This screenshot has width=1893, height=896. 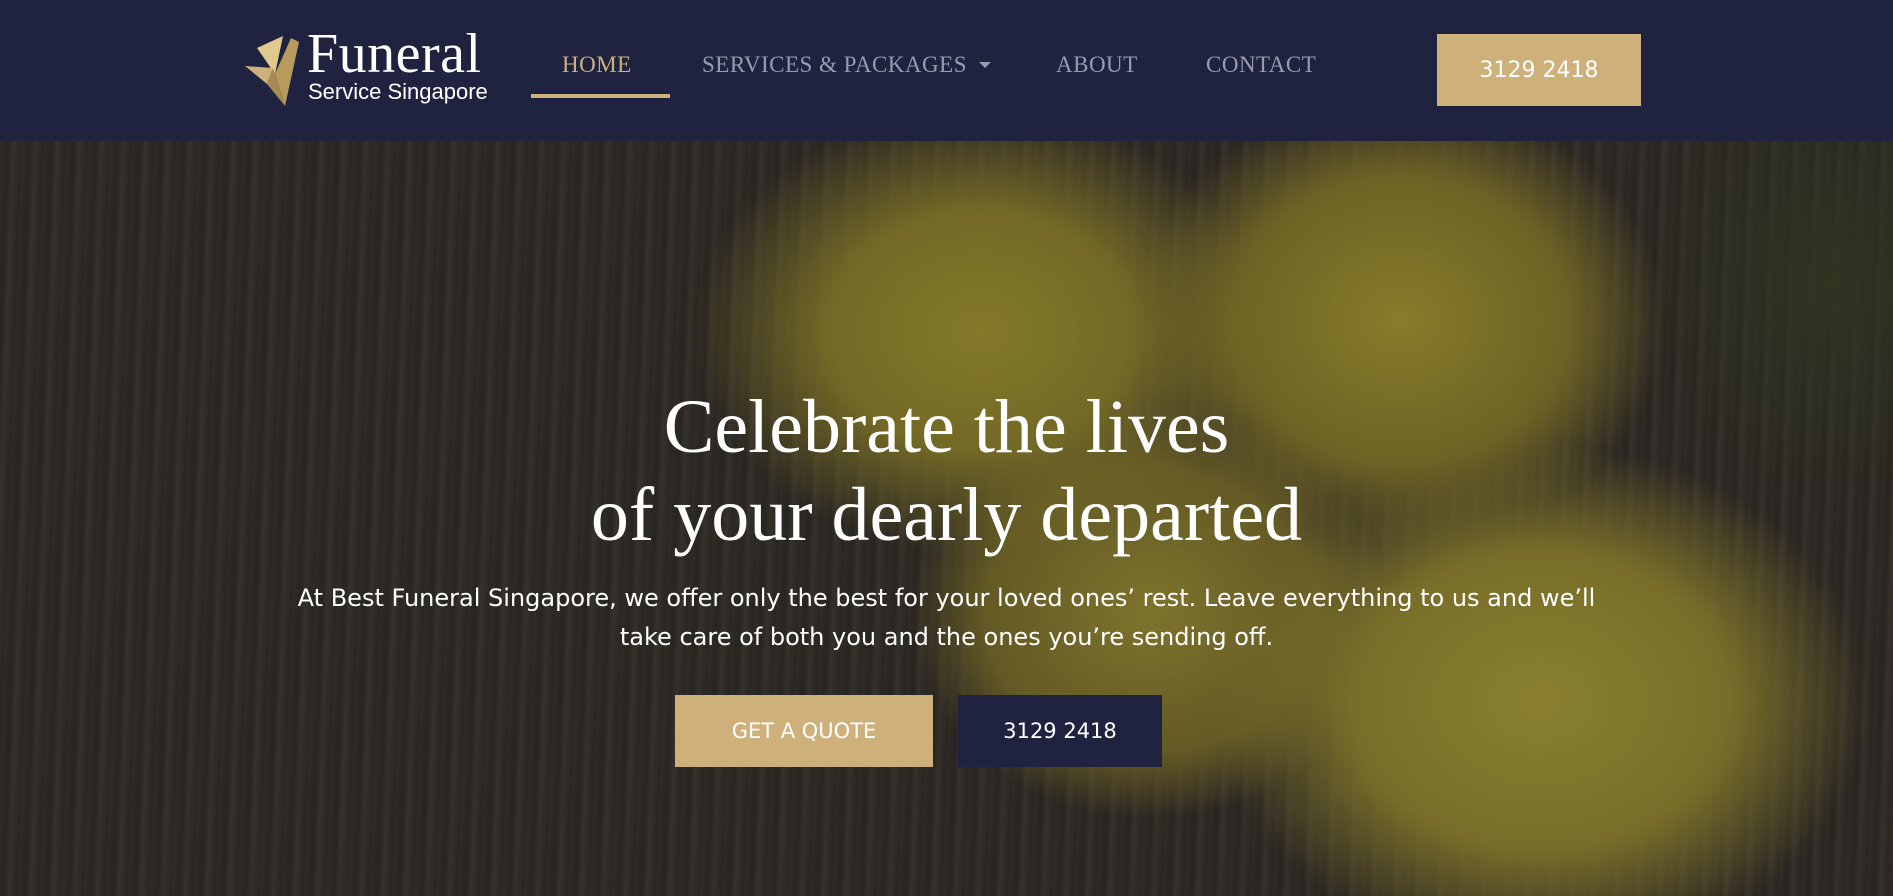 I want to click on nav-home: HOME, so click(x=597, y=68).